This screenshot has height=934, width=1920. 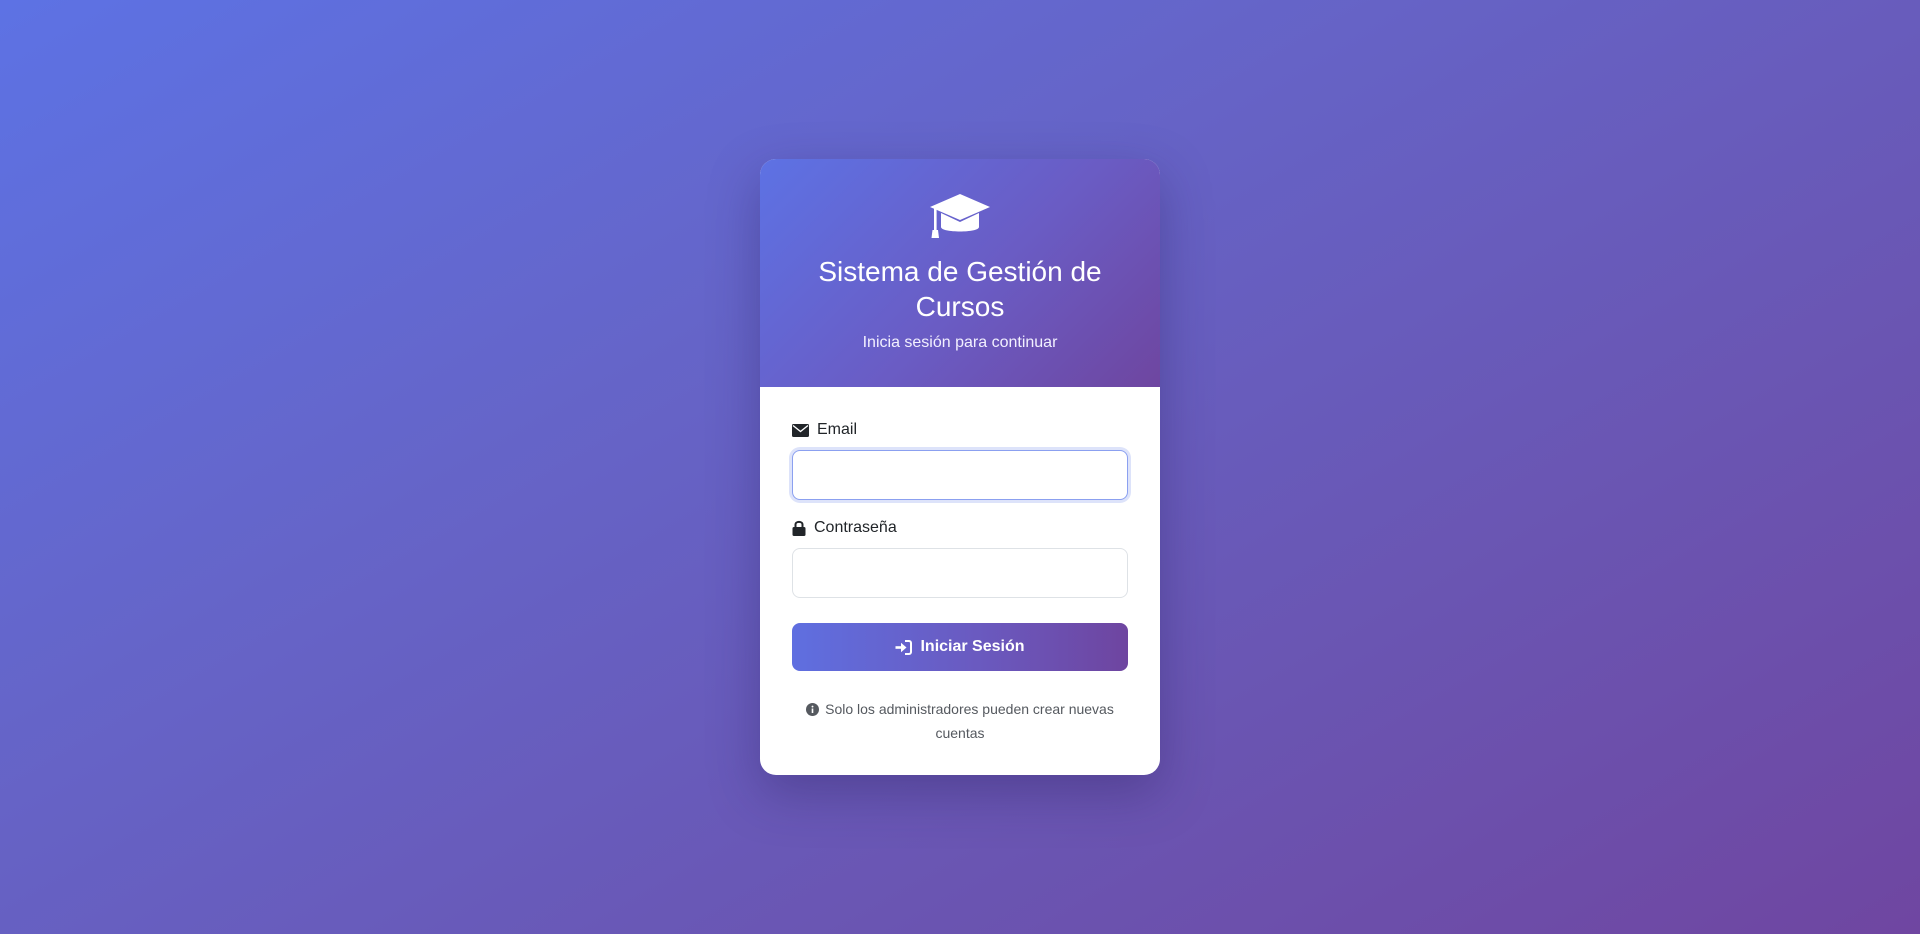 I want to click on password-label-text: Contraseña, so click(x=855, y=527).